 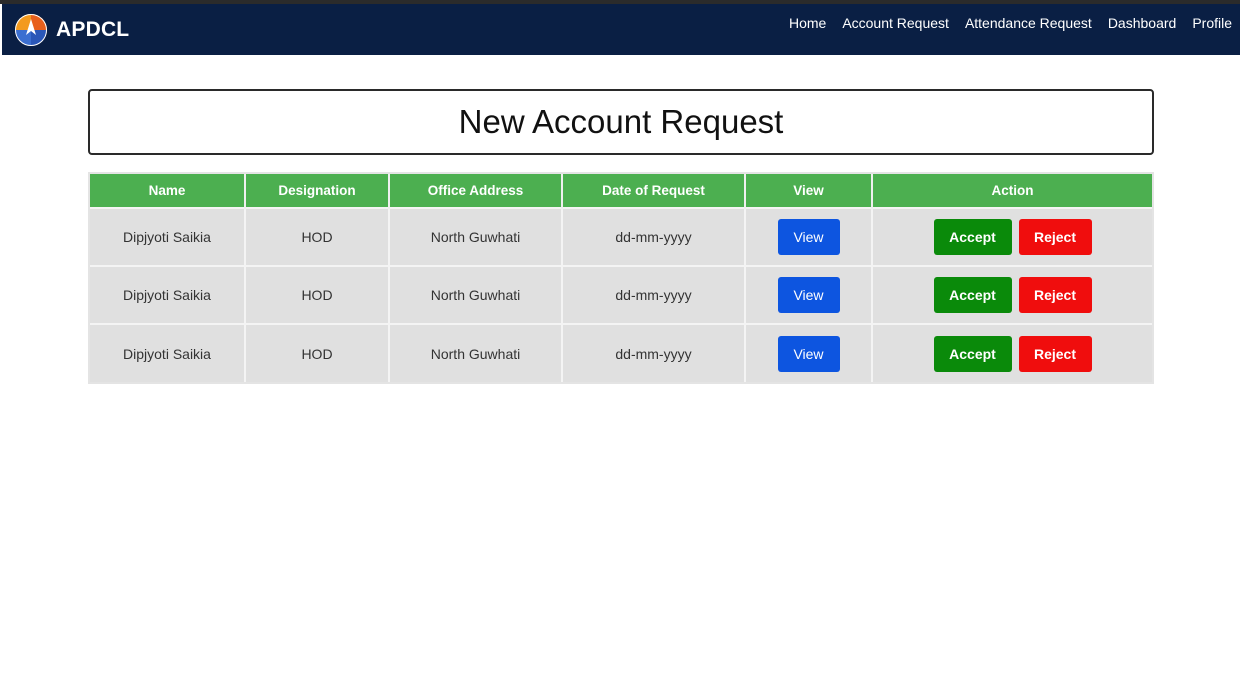 What do you see at coordinates (317, 191) in the screenshot?
I see `header-designation: Designation` at bounding box center [317, 191].